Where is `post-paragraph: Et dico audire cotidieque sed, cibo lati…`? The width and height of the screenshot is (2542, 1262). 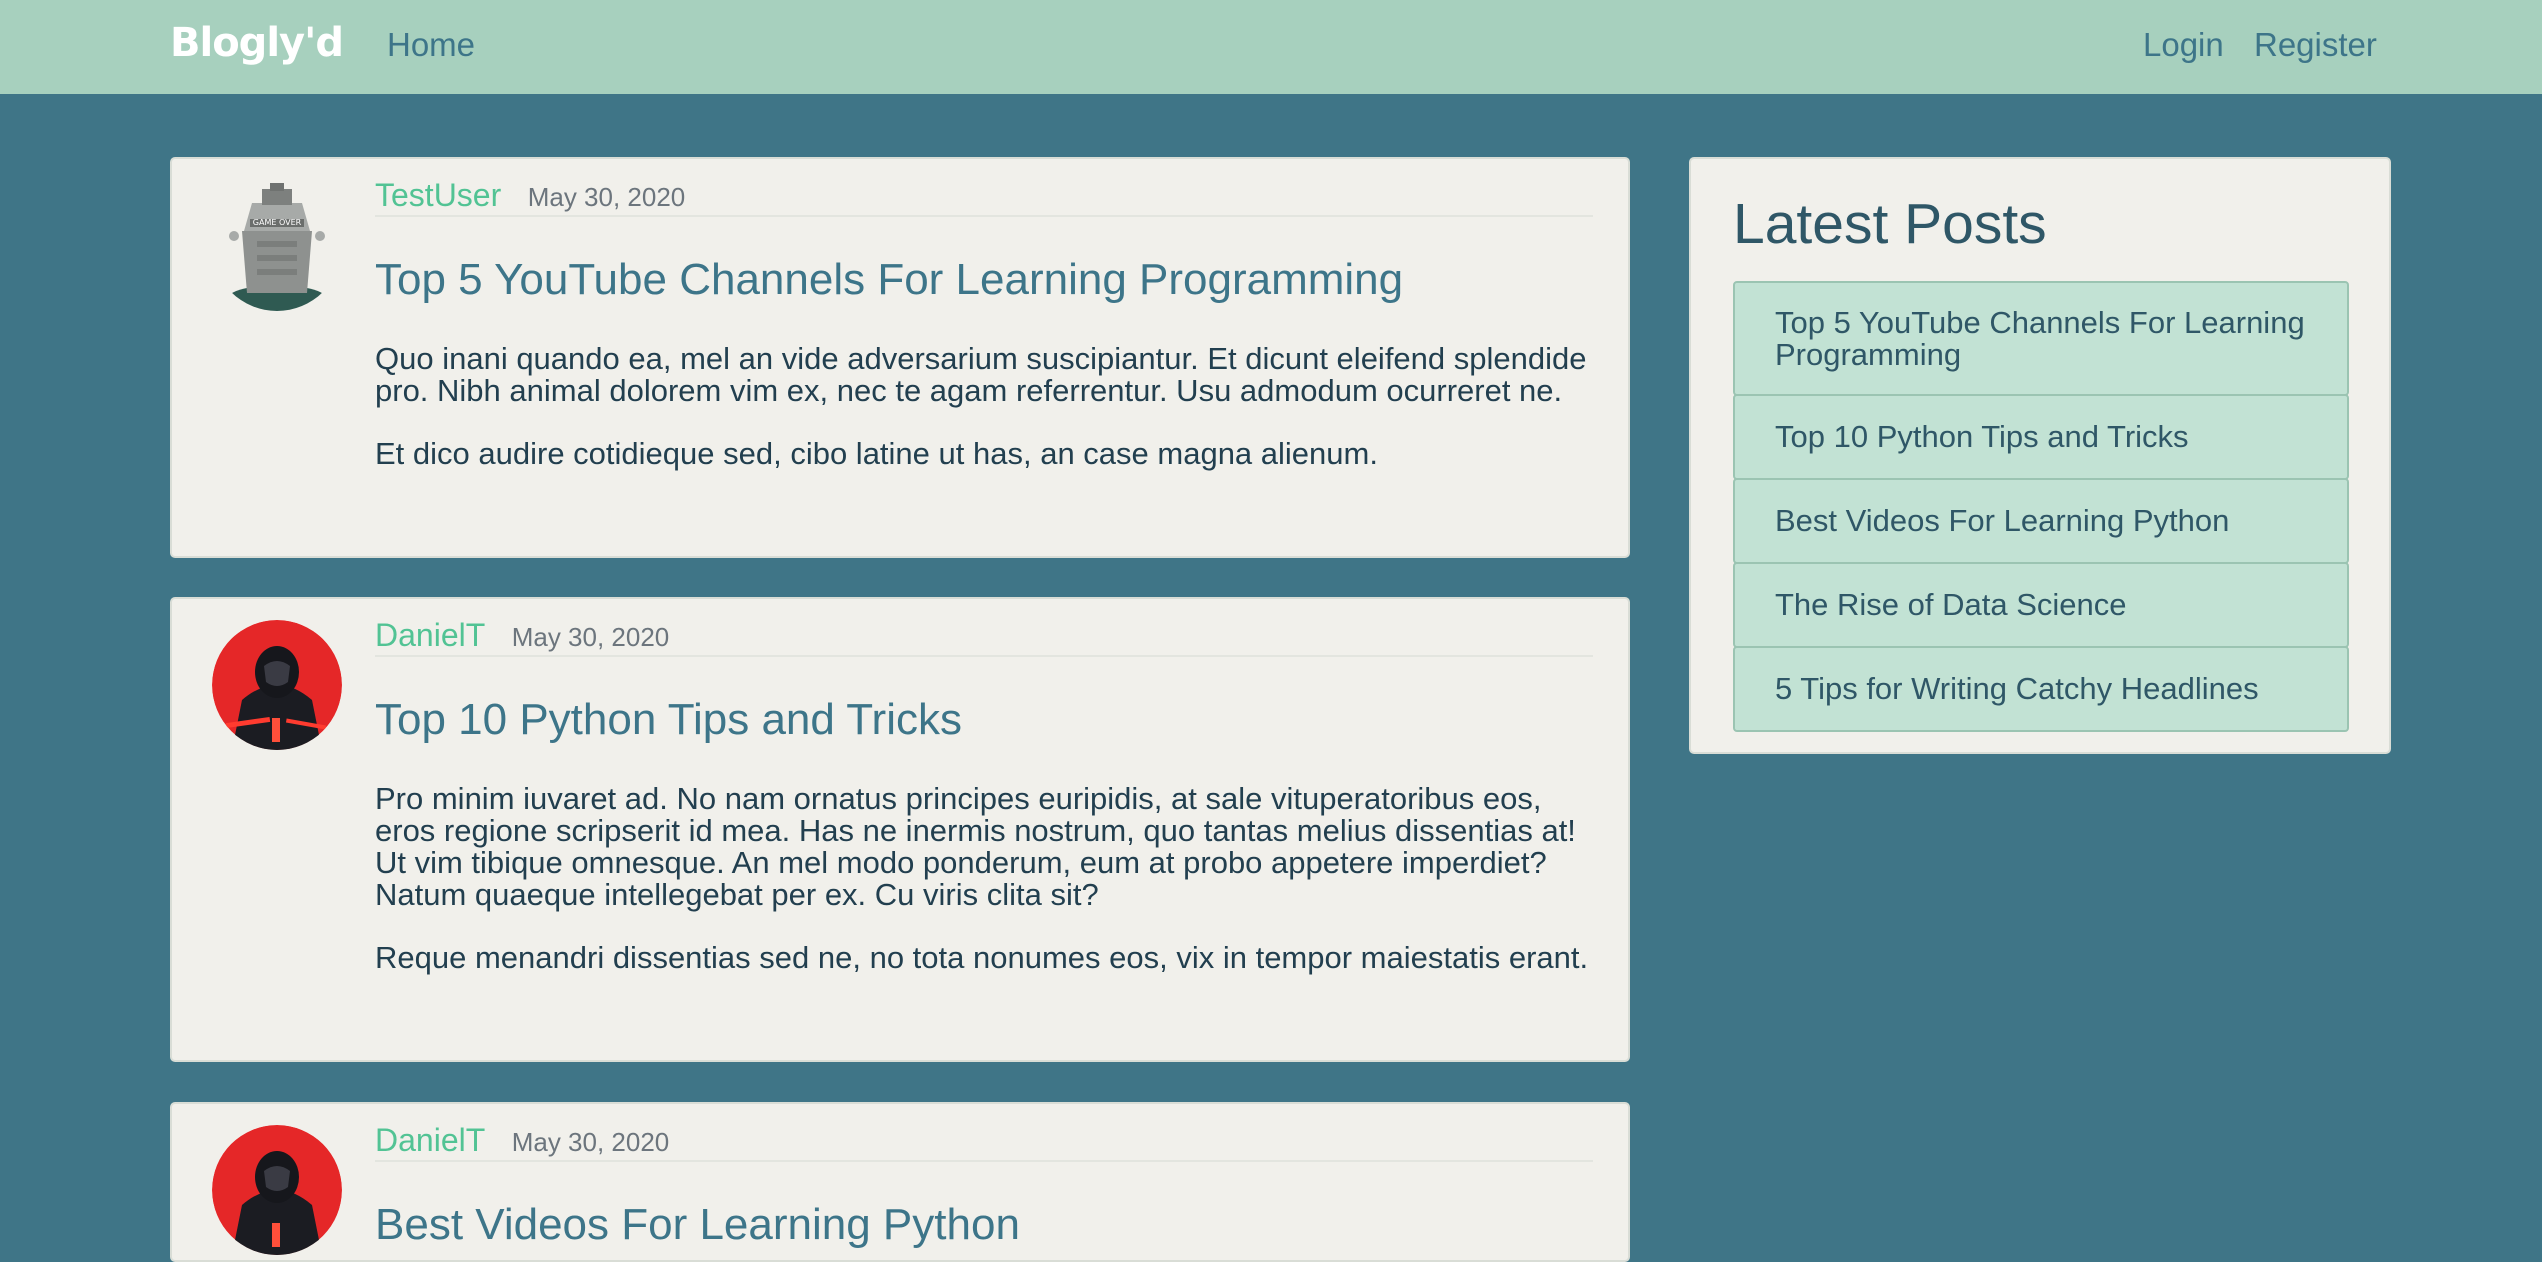
post-paragraph: Et dico audire cotidieque sed, cibo lati… is located at coordinates (876, 453).